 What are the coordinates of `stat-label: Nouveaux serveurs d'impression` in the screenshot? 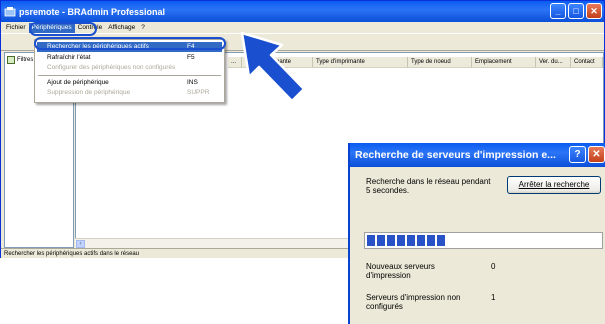 It's located at (400, 271).